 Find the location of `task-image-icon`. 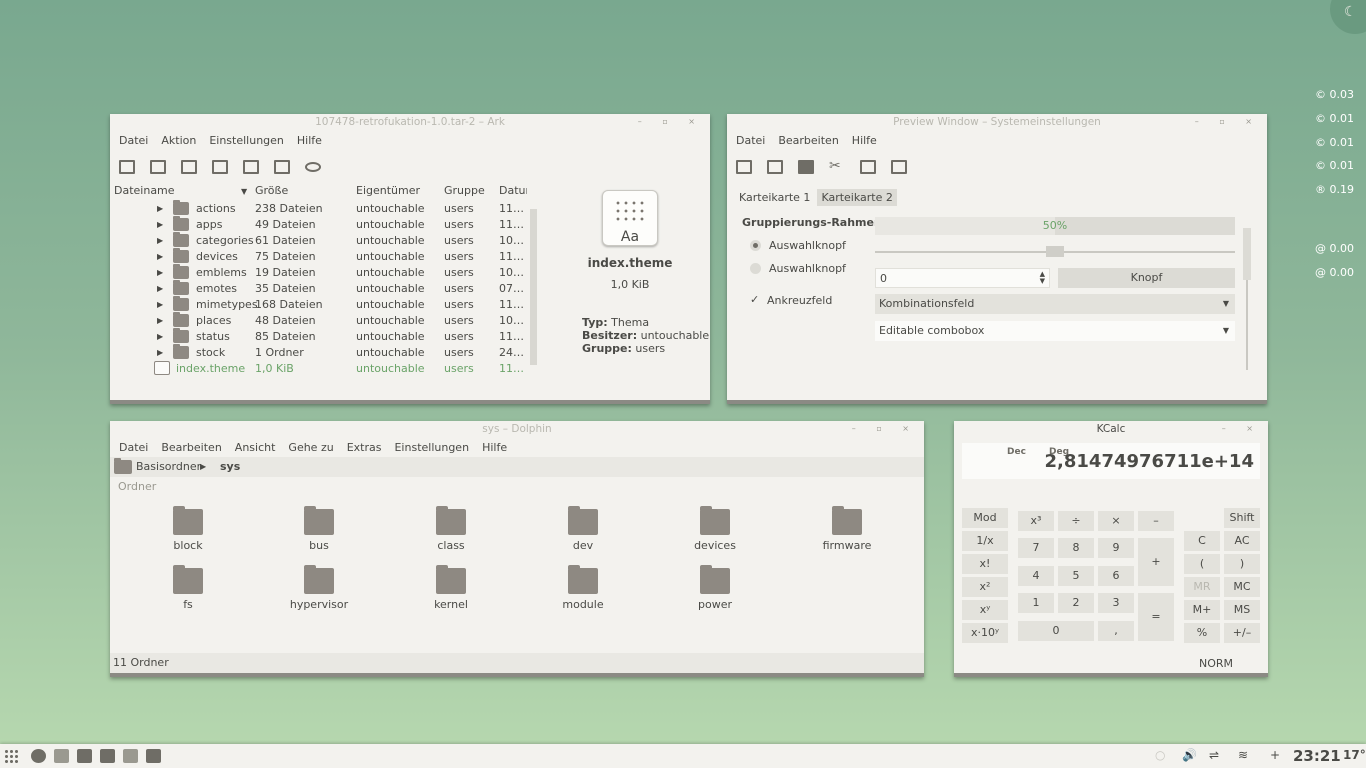

task-image-icon is located at coordinates (153, 756).